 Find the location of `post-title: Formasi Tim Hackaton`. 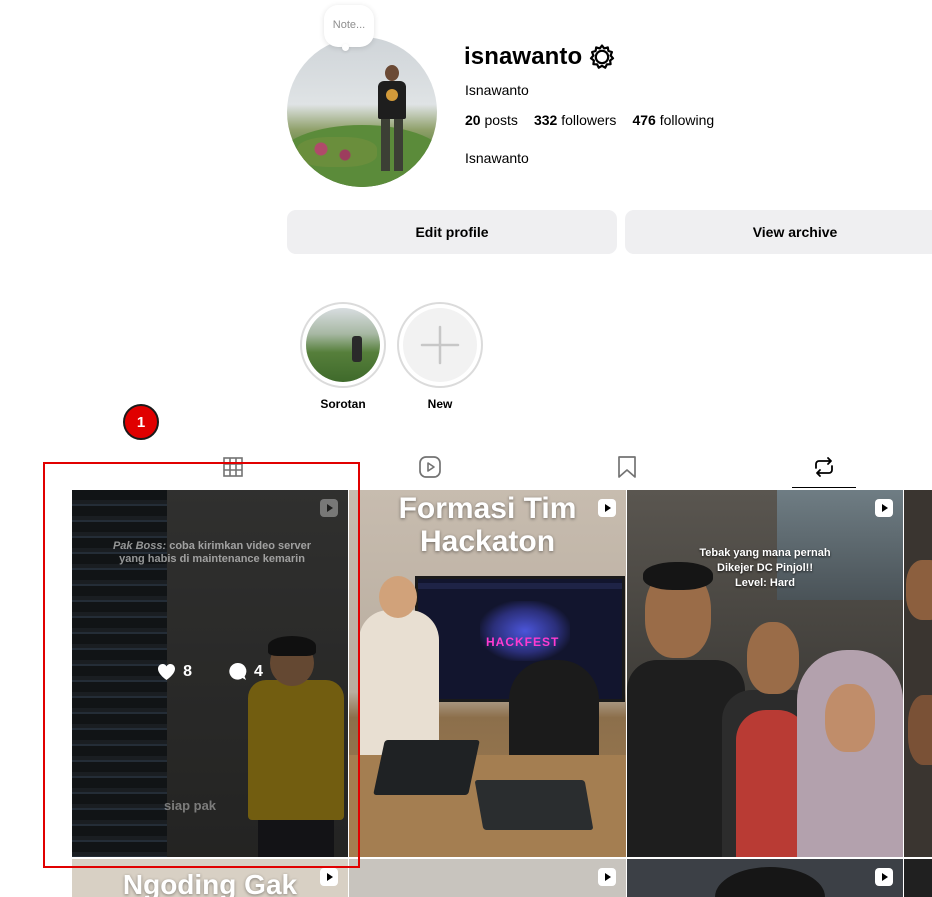

post-title: Formasi Tim Hackaton is located at coordinates (487, 525).